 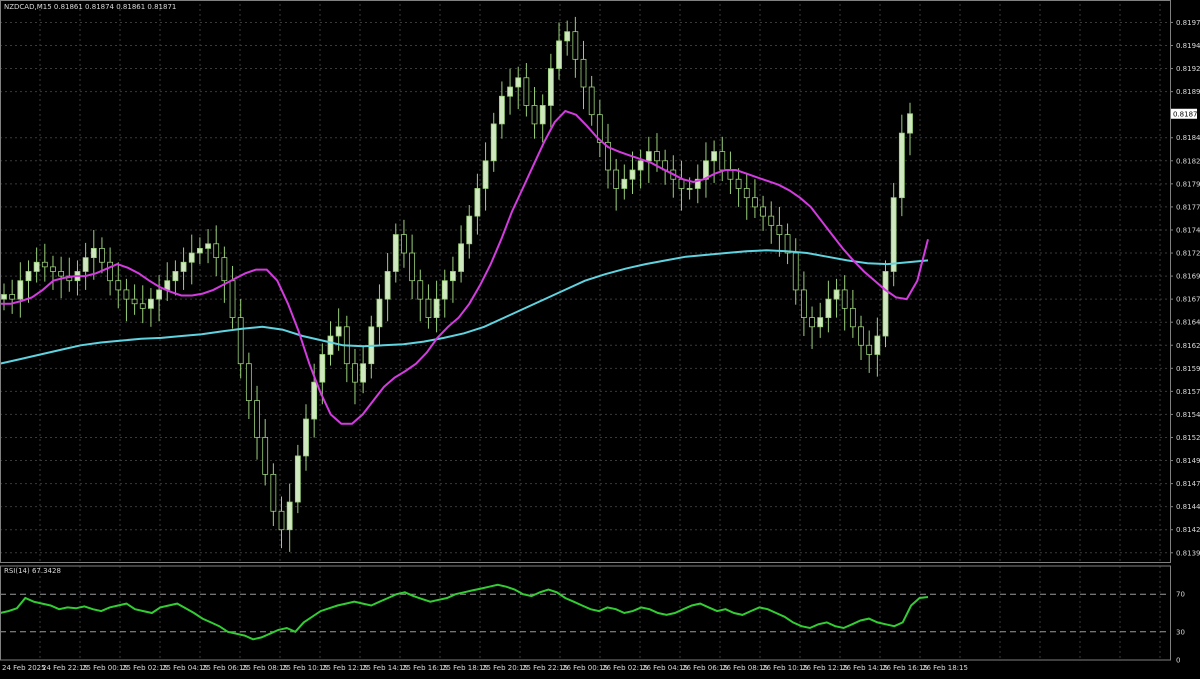 What do you see at coordinates (1188, 484) in the screenshot?
I see `price-axis-label: 0.81470` at bounding box center [1188, 484].